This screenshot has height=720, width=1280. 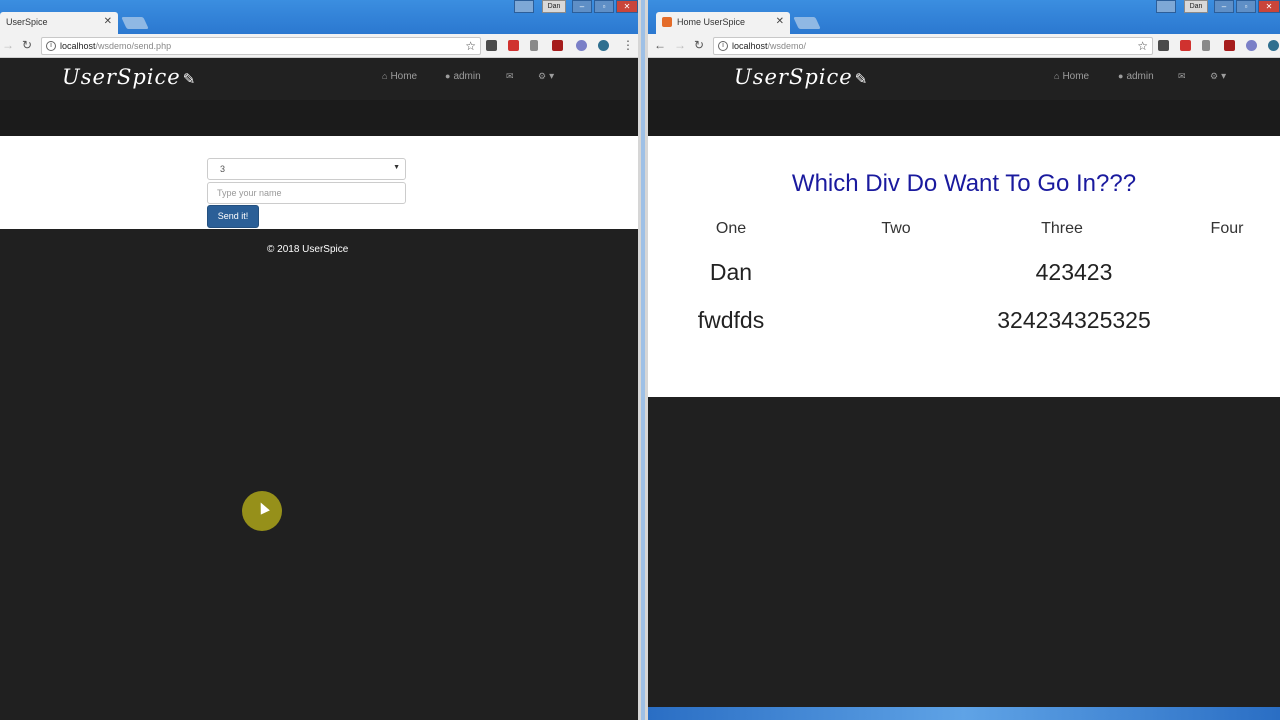 I want to click on row-1-one: Dan, so click(x=731, y=272).